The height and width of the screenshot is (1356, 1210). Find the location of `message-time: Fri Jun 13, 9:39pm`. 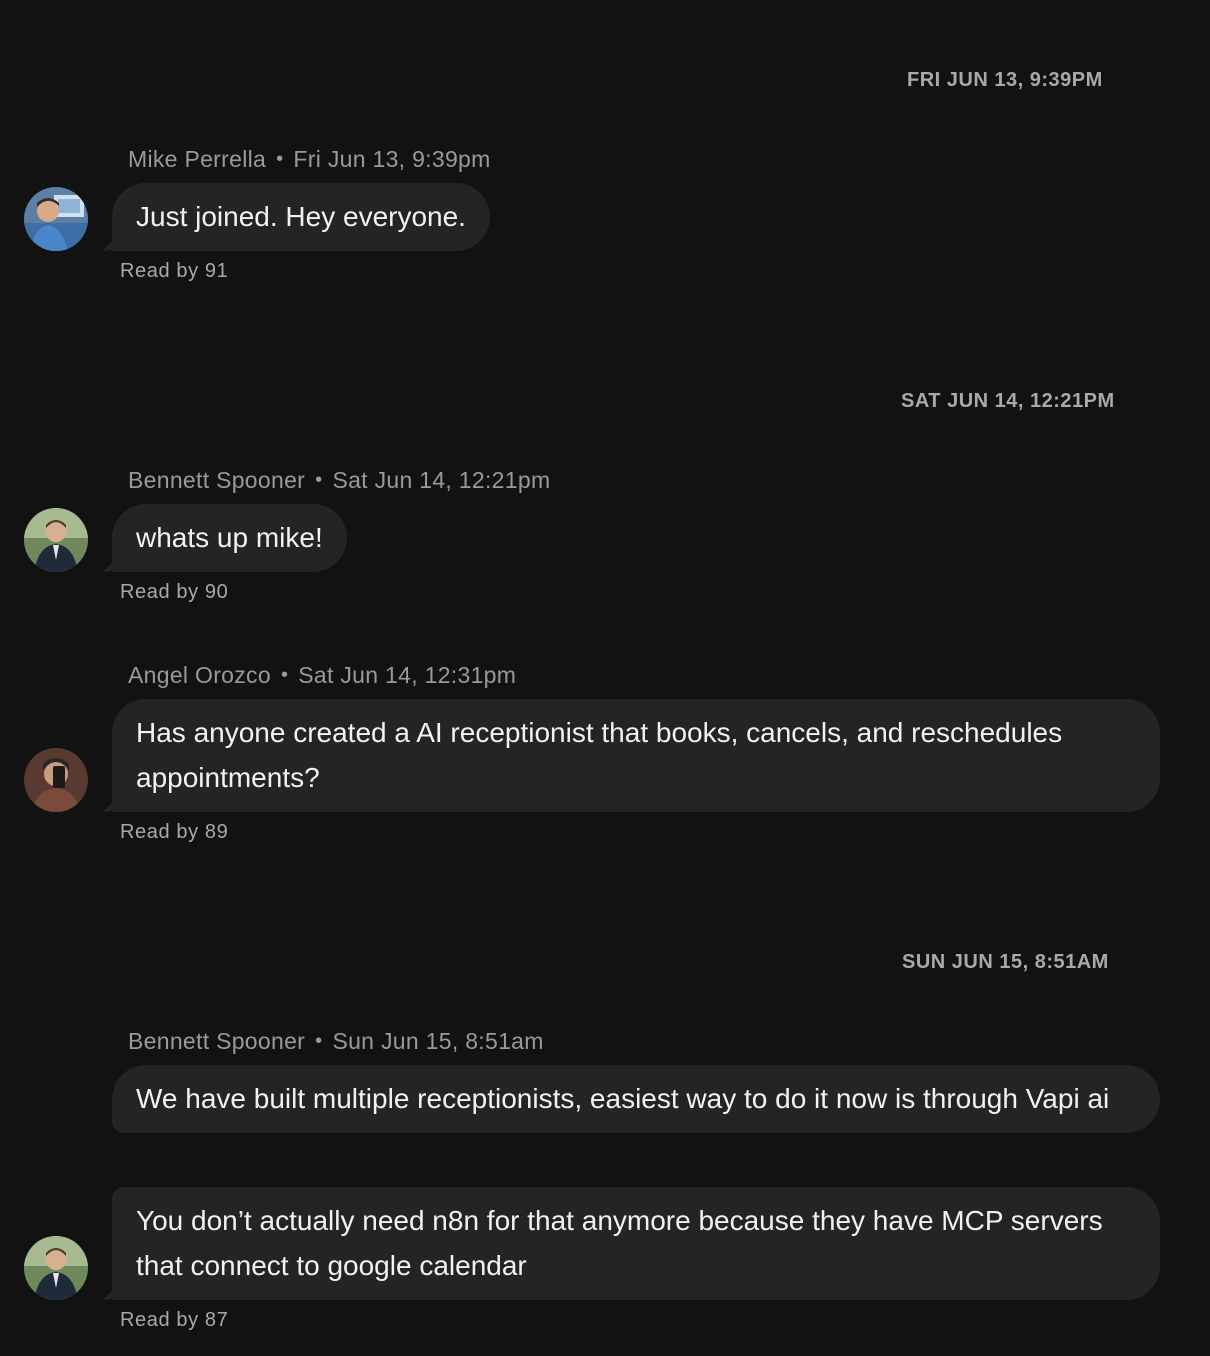

message-time: Fri Jun 13, 9:39pm is located at coordinates (392, 159).